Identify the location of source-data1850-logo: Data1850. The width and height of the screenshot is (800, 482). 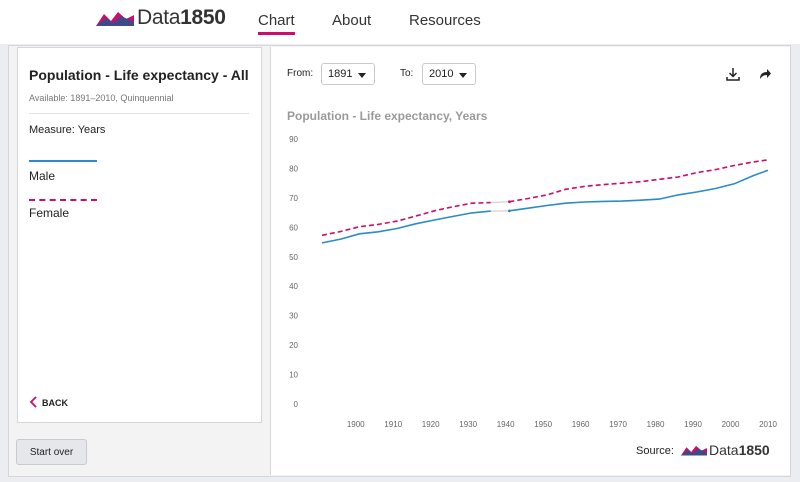
(725, 450).